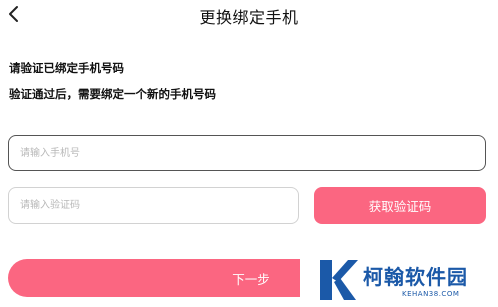 This screenshot has height=307, width=498. I want to click on get-code-button: 获取验证码, so click(400, 205).